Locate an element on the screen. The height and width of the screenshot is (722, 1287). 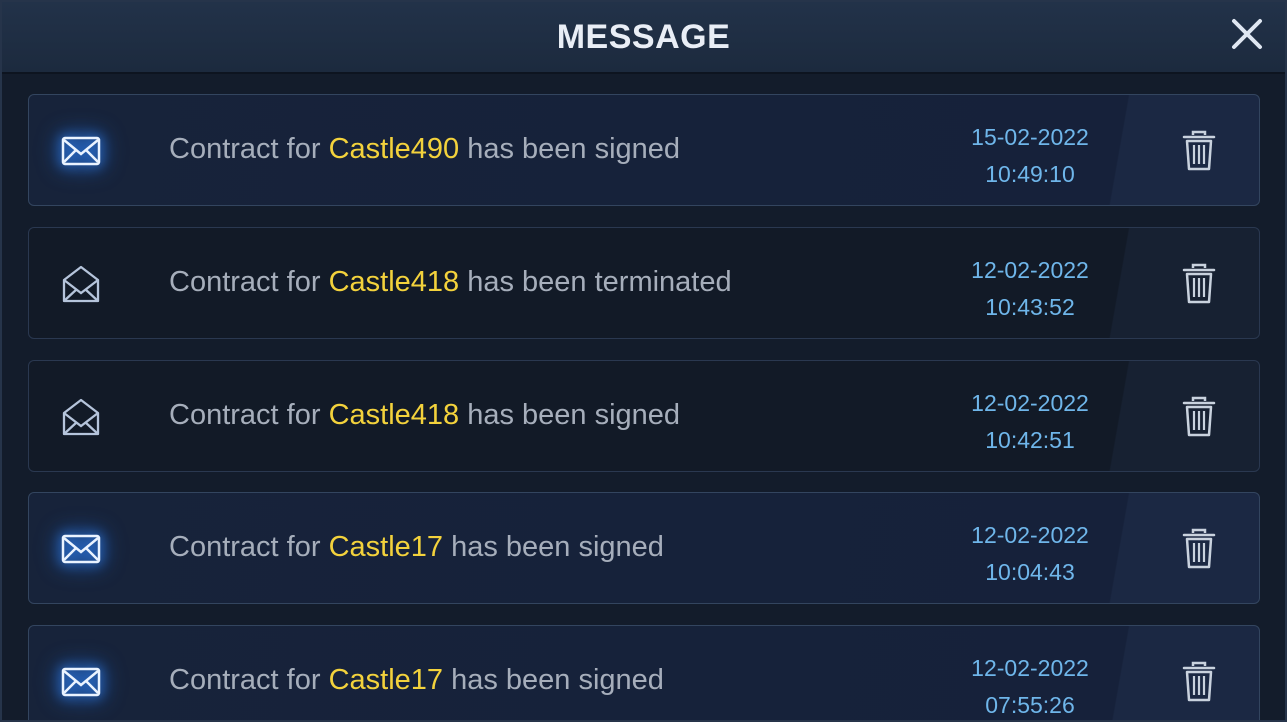
message-timestamp: 12-02-2022 10:04:43 is located at coordinates (1030, 554).